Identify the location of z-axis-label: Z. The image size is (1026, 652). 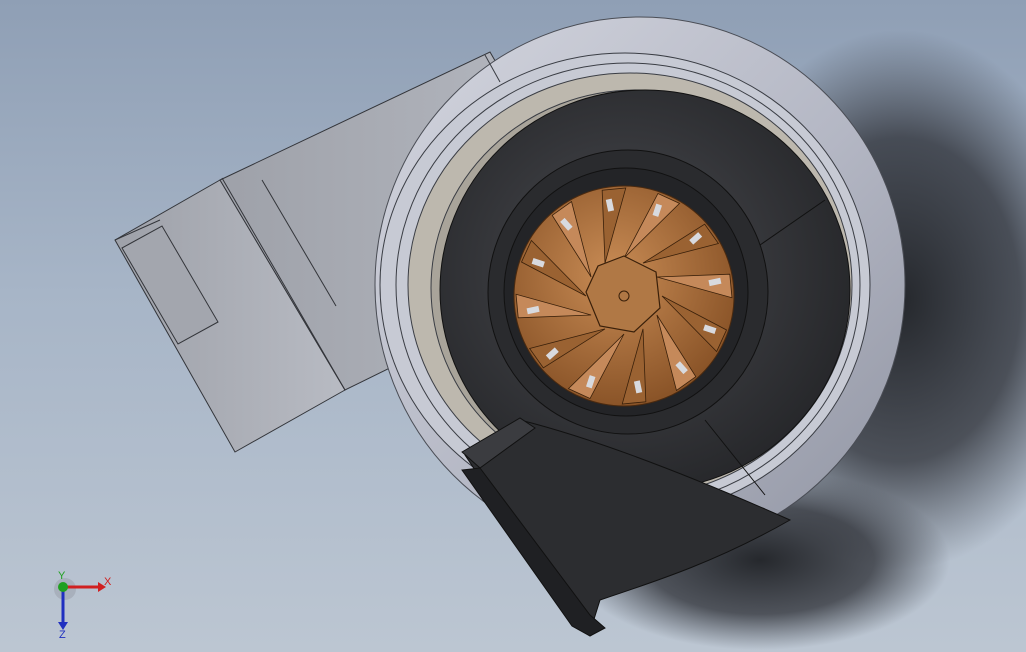
(62, 634).